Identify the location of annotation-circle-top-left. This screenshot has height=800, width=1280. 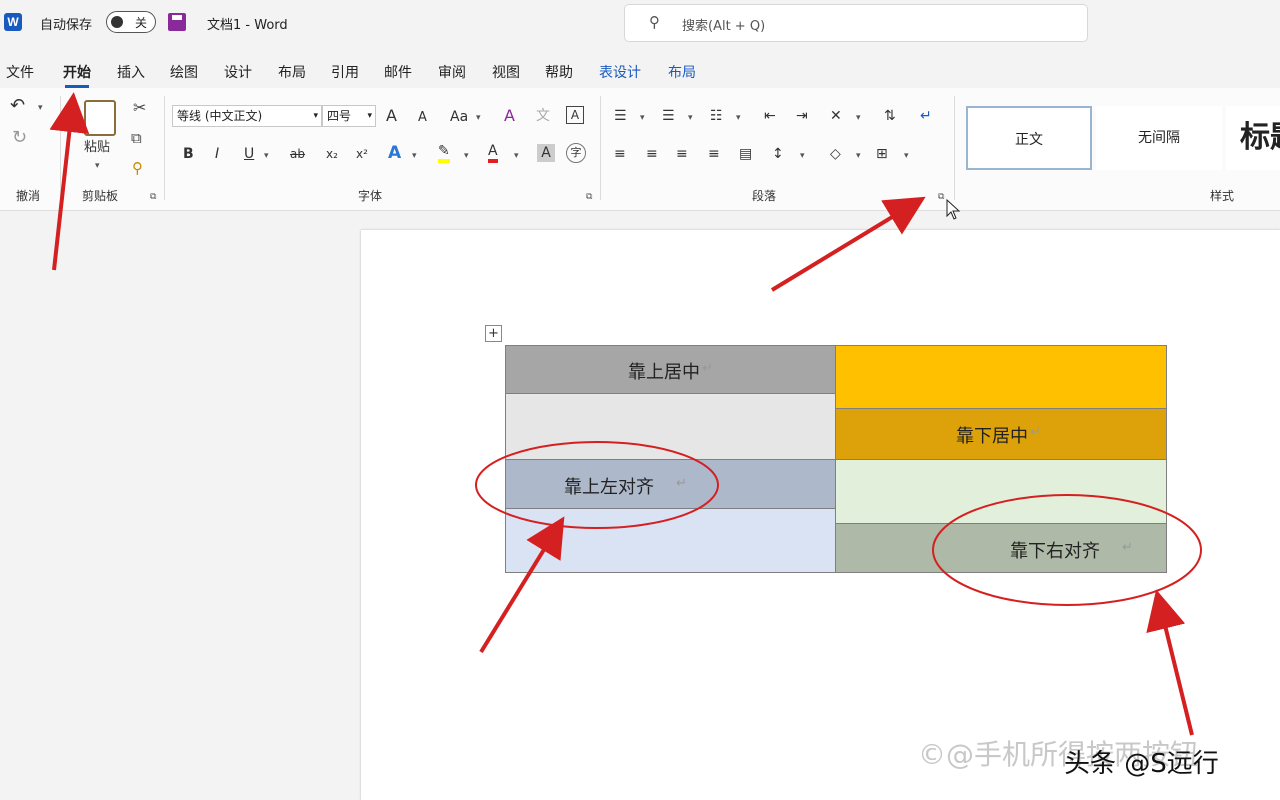
(597, 485).